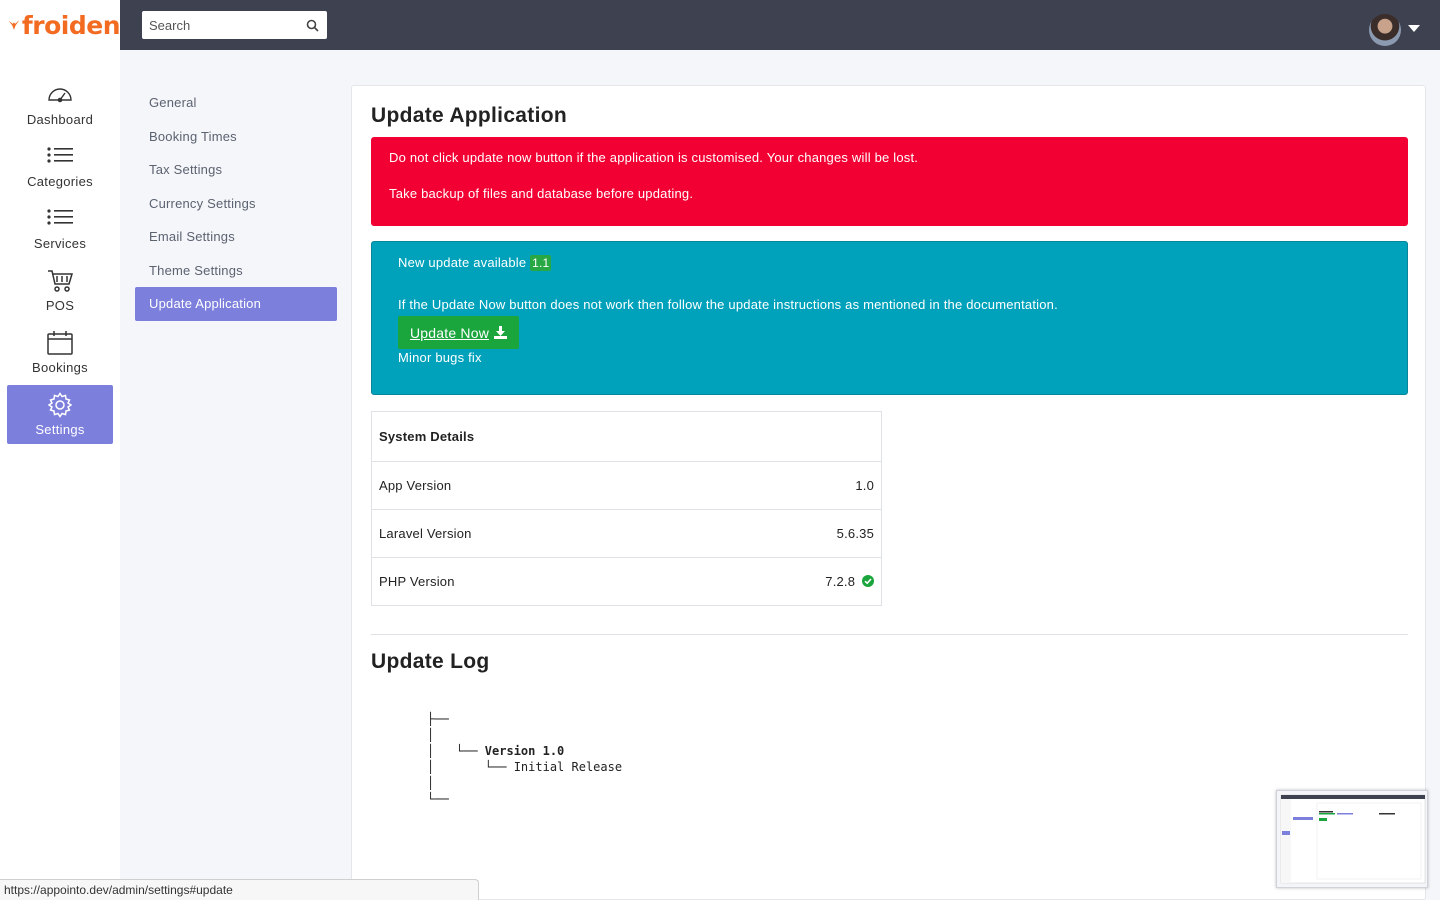 Image resolution: width=1440 pixels, height=900 pixels. What do you see at coordinates (60, 181) in the screenshot?
I see `nav-label-categories: Categories` at bounding box center [60, 181].